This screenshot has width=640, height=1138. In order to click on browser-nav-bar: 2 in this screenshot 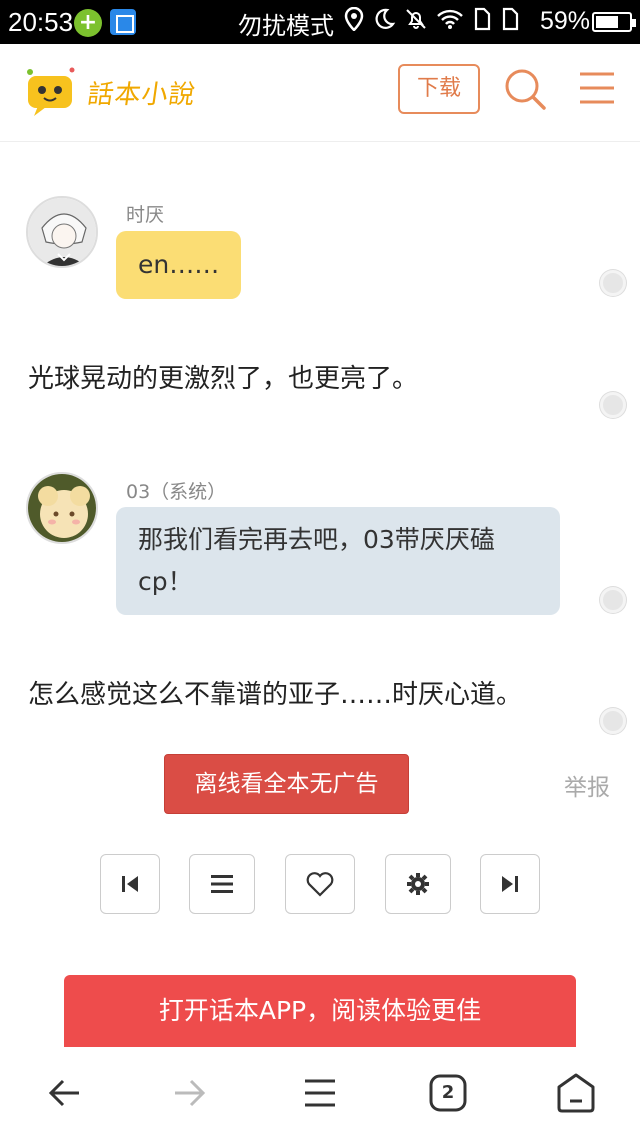, I will do `click(320, 1092)`.